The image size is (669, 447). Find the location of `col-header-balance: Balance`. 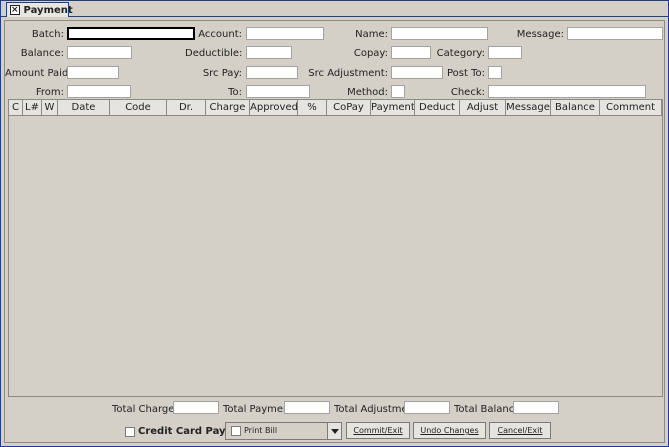

col-header-balance: Balance is located at coordinates (575, 108).